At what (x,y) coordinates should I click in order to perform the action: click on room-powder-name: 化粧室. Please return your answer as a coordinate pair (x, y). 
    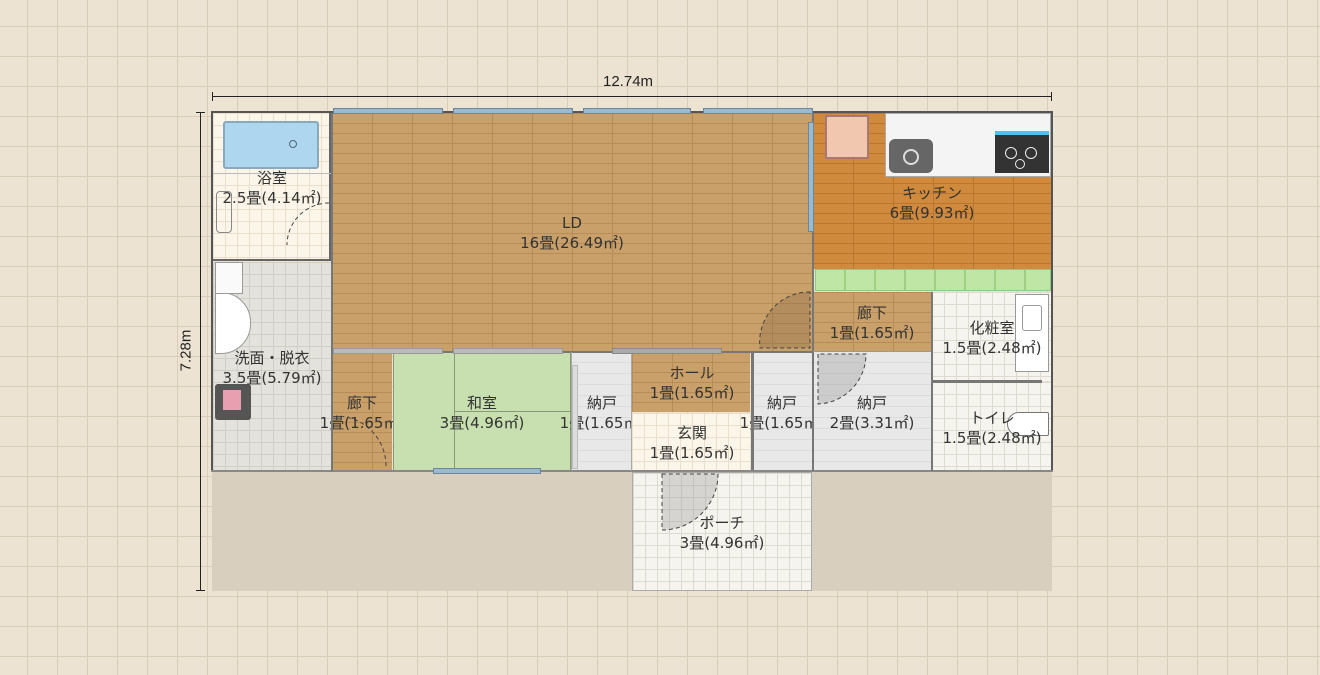
    Looking at the image, I should click on (992, 328).